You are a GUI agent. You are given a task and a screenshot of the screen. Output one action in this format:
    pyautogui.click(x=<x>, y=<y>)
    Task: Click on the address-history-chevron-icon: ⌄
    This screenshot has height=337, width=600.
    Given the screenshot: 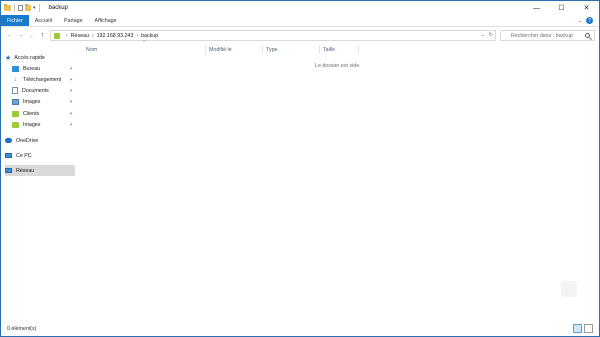 What is the action you would take?
    pyautogui.click(x=483, y=35)
    